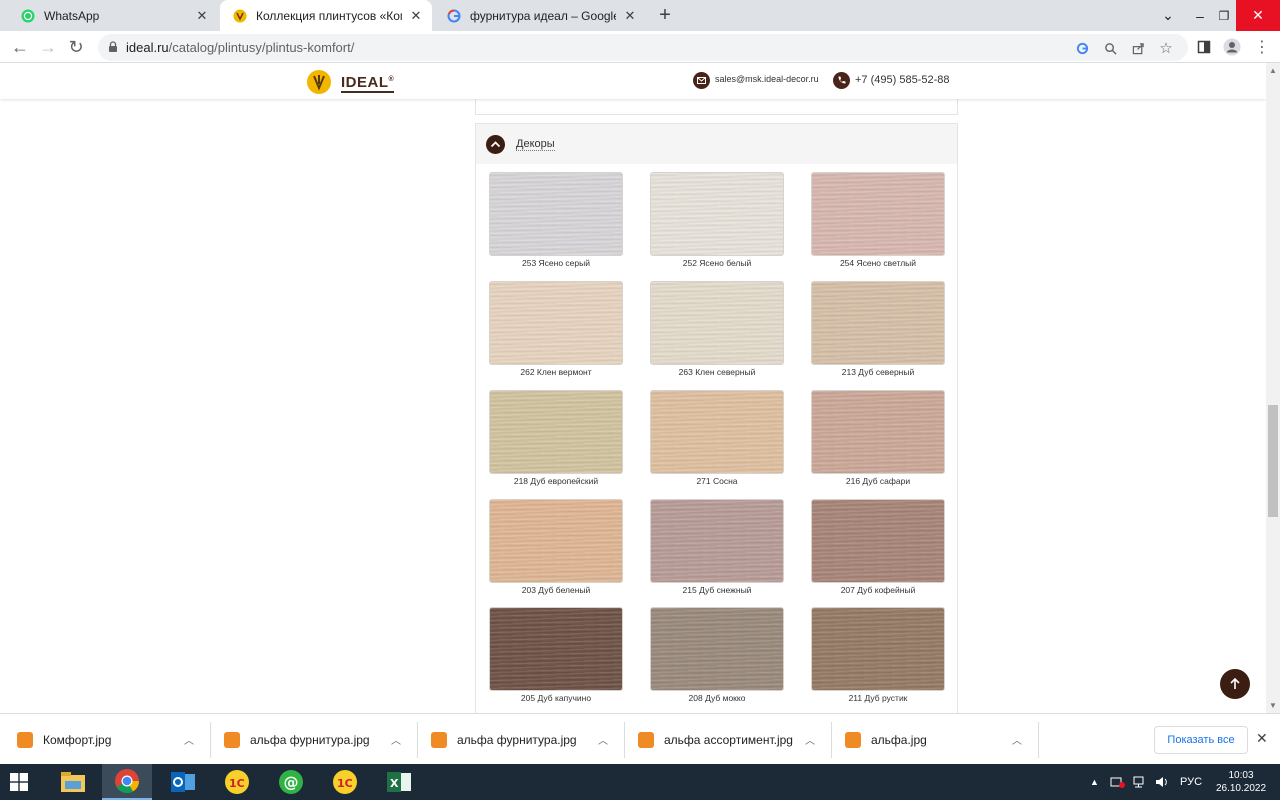  Describe the element at coordinates (183, 782) in the screenshot. I see `outlook-icon` at that location.